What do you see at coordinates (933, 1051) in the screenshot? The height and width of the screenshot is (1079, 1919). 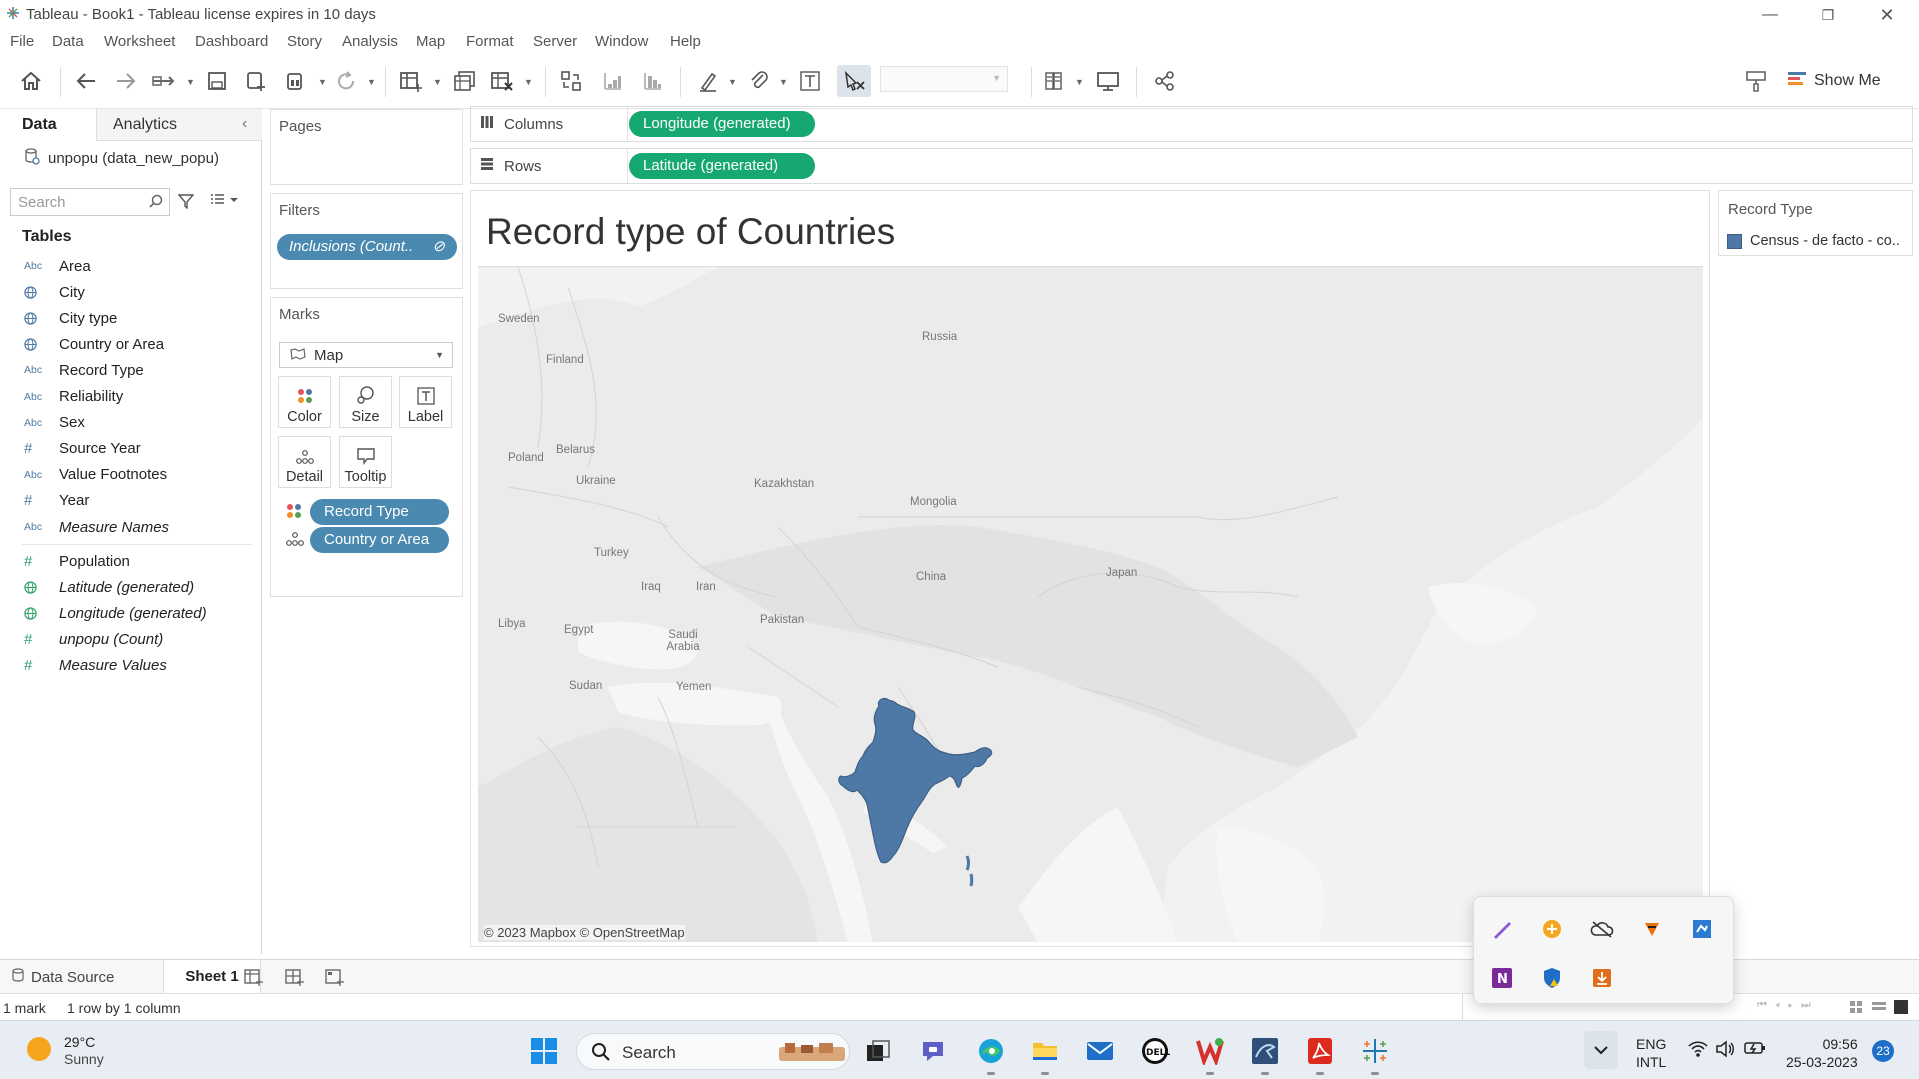 I see `teams-chat-icon` at bounding box center [933, 1051].